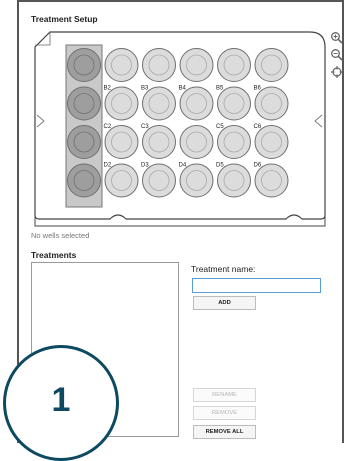 The width and height of the screenshot is (361, 461). Describe the element at coordinates (183, 166) in the screenshot. I see `well-label-D4: D4` at that location.